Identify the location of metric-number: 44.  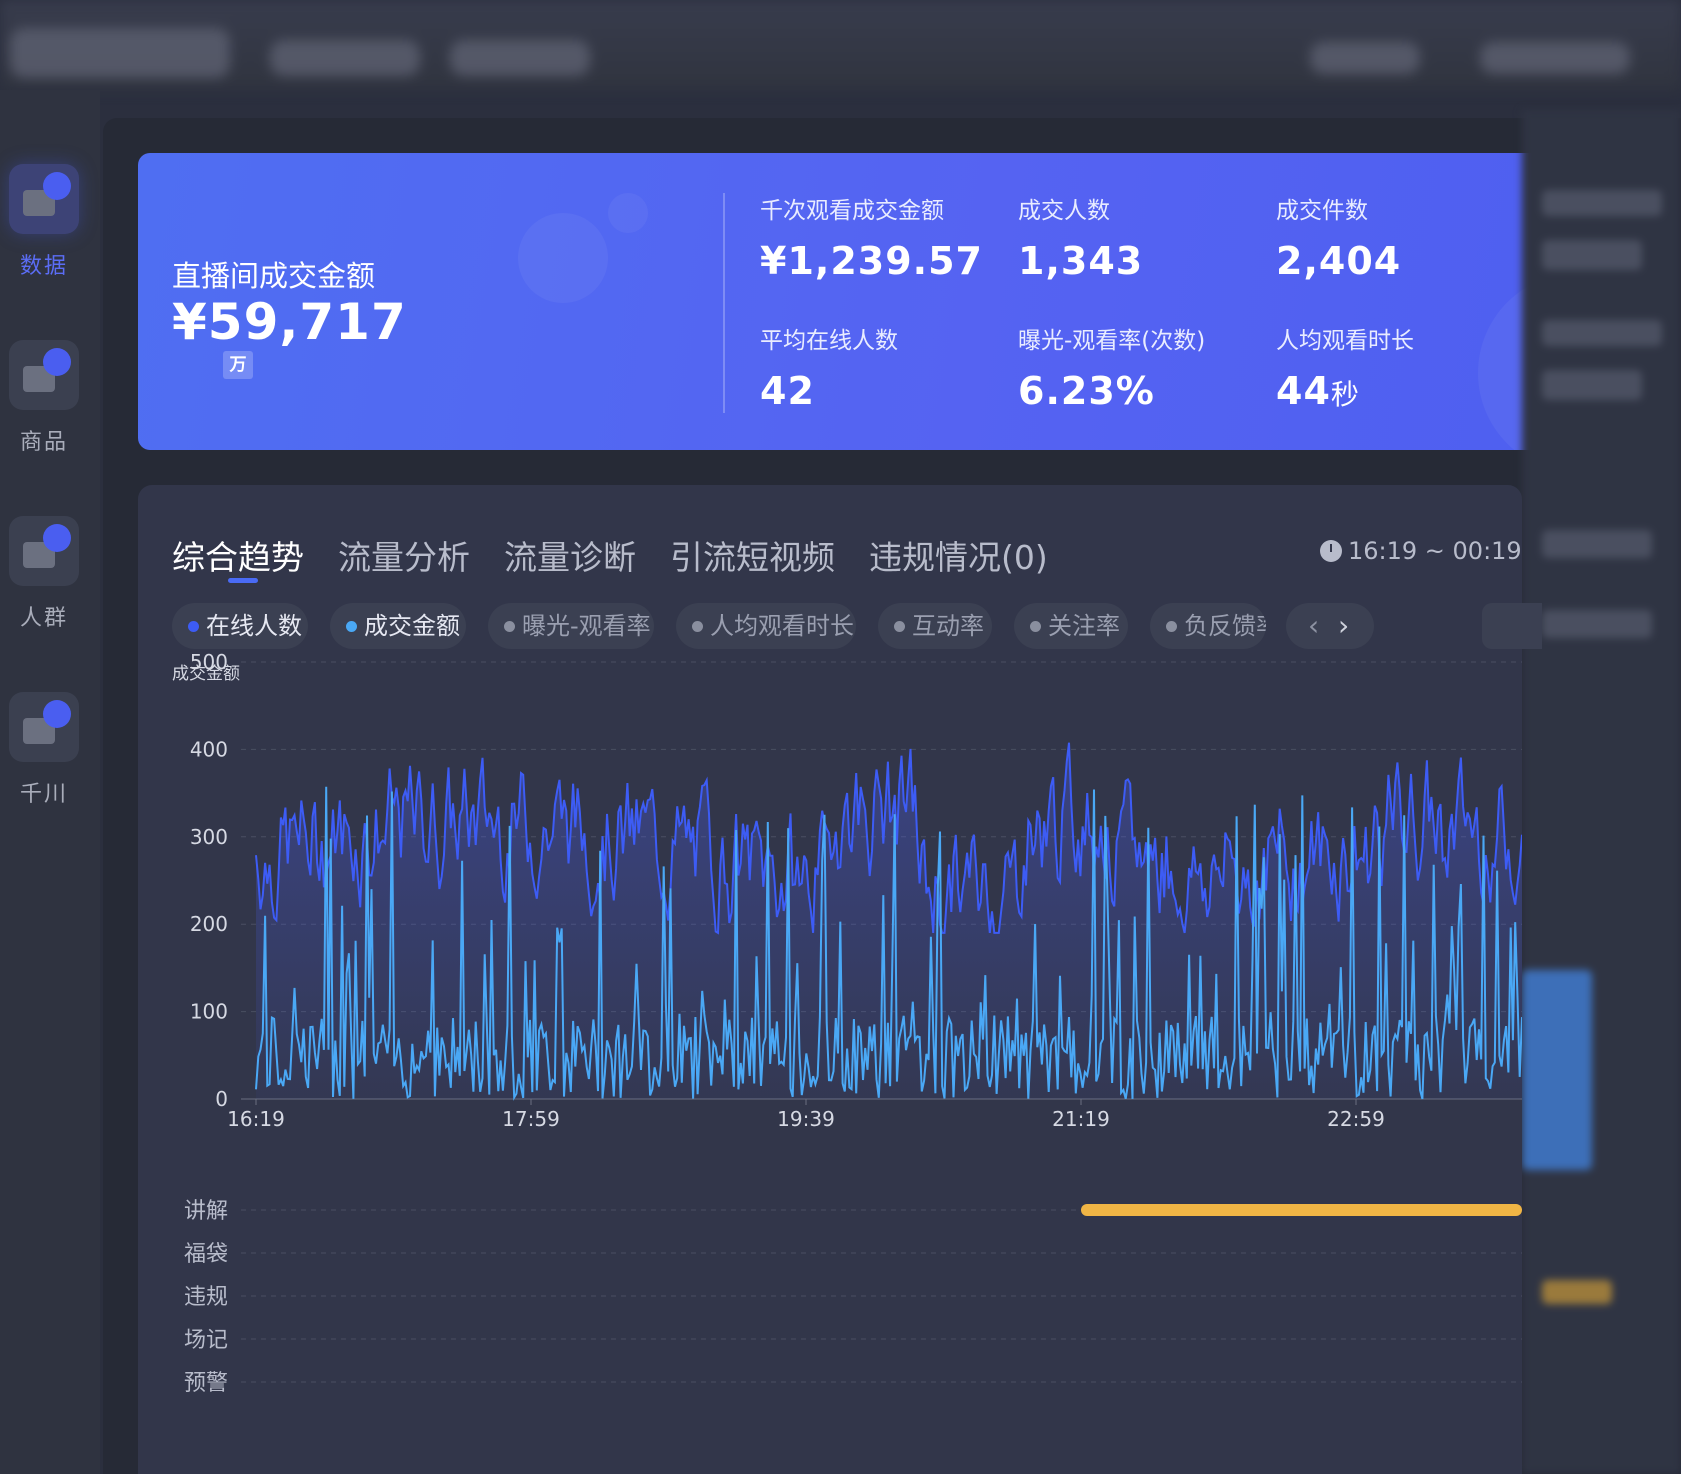
(1303, 391).